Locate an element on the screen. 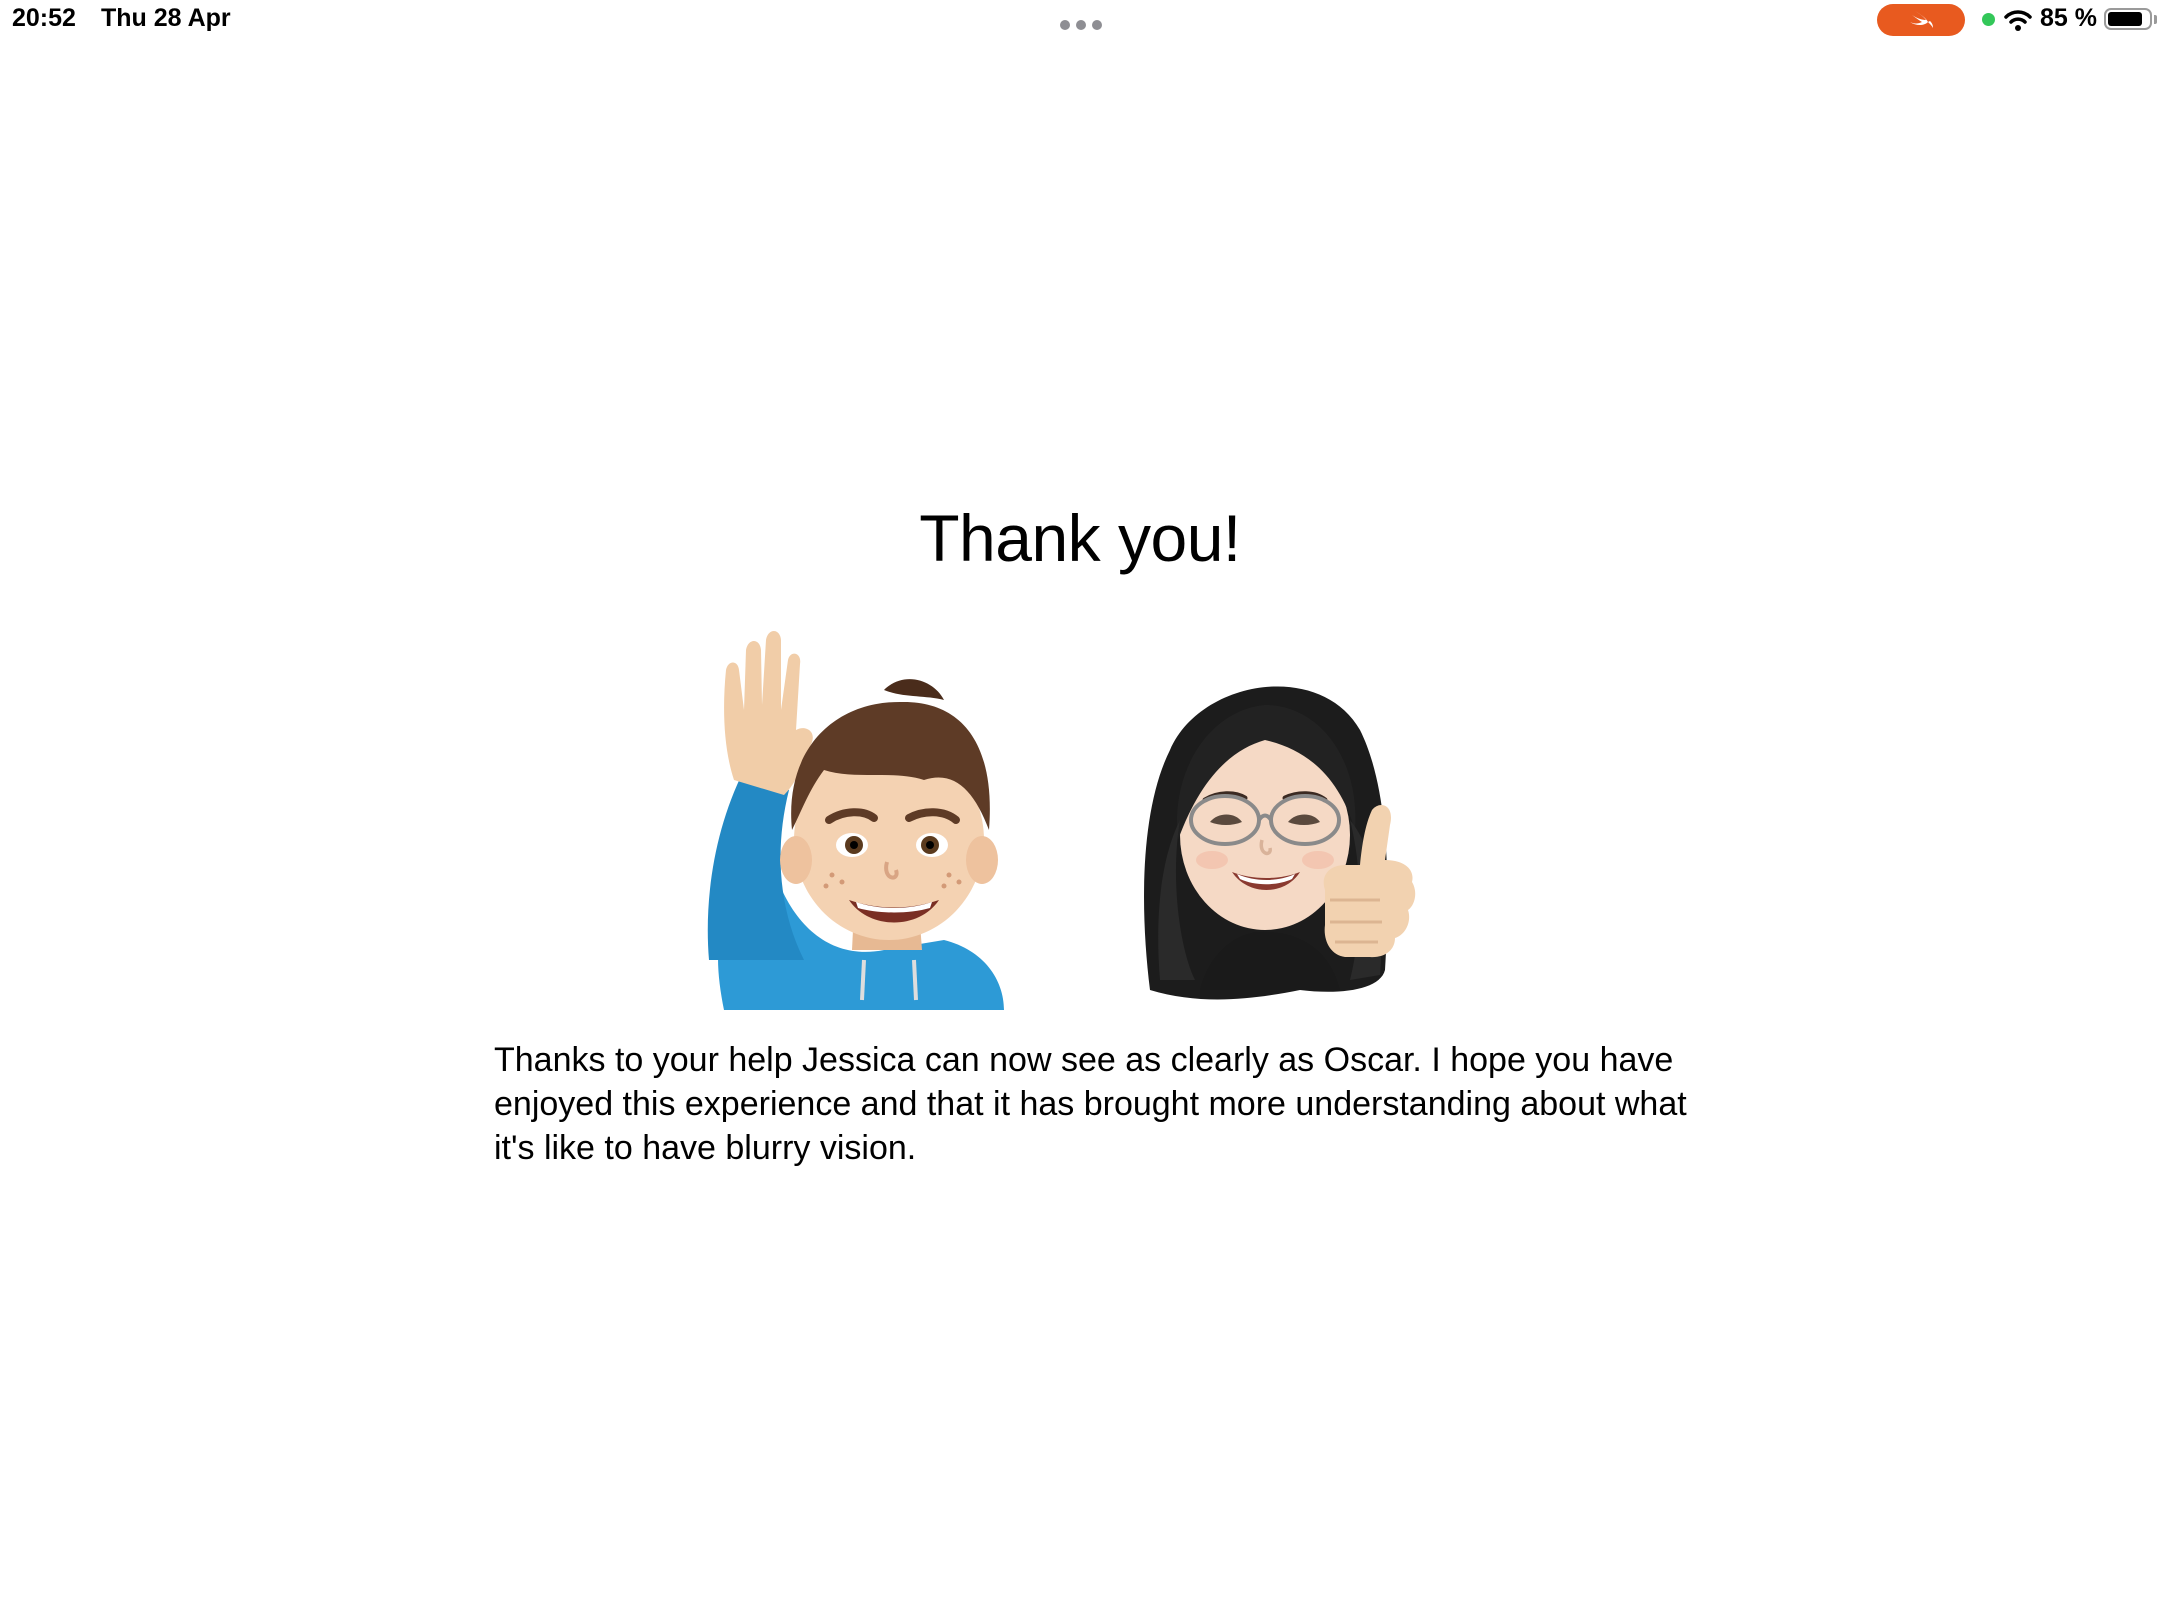 Image resolution: width=2160 pixels, height=1620 pixels. battery-tip is located at coordinates (2155, 19).